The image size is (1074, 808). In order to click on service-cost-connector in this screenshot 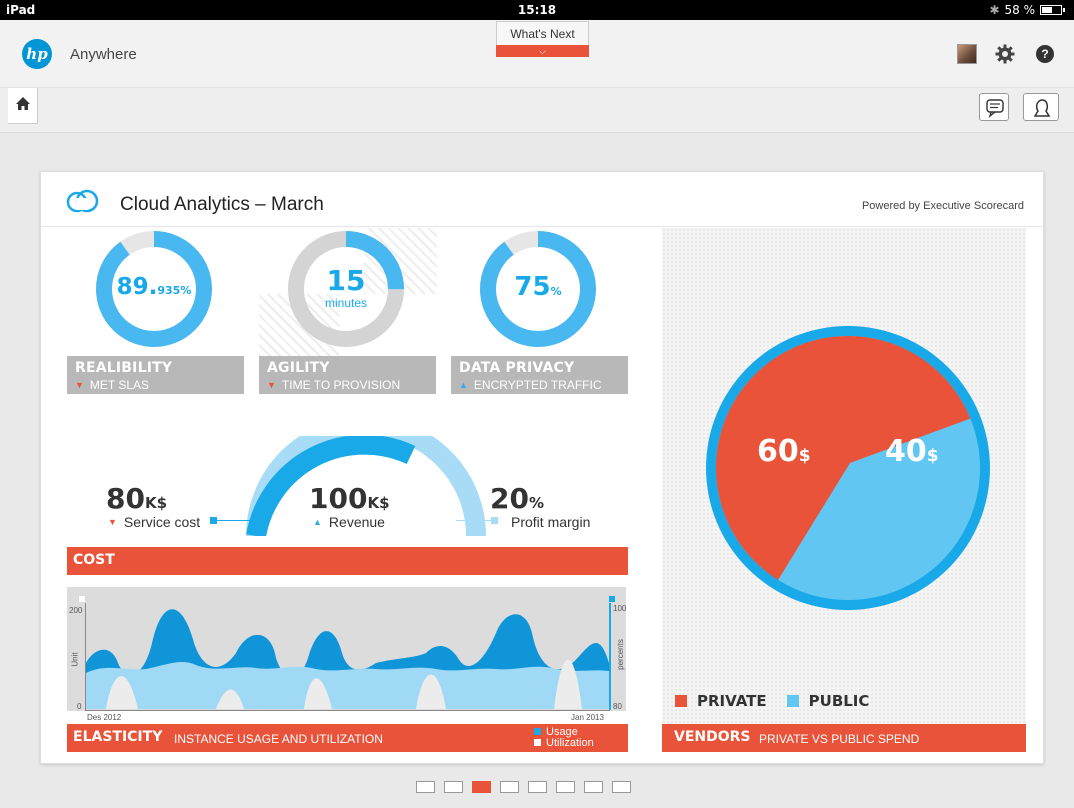, I will do `click(232, 520)`.